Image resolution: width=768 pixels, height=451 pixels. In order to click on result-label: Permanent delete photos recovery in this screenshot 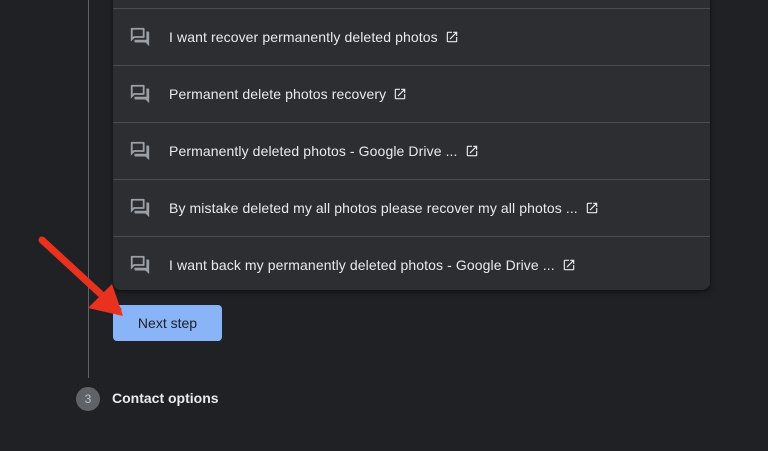, I will do `click(278, 94)`.